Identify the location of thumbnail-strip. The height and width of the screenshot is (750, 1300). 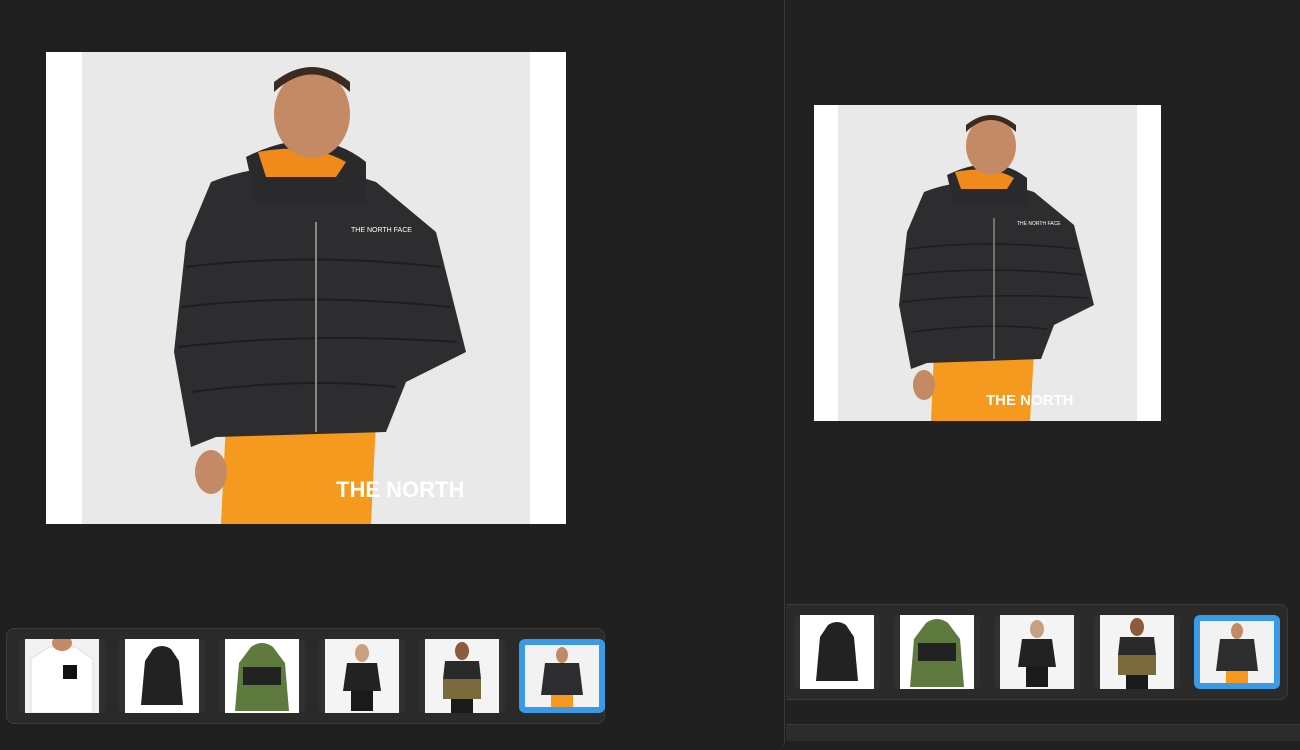
(305, 676).